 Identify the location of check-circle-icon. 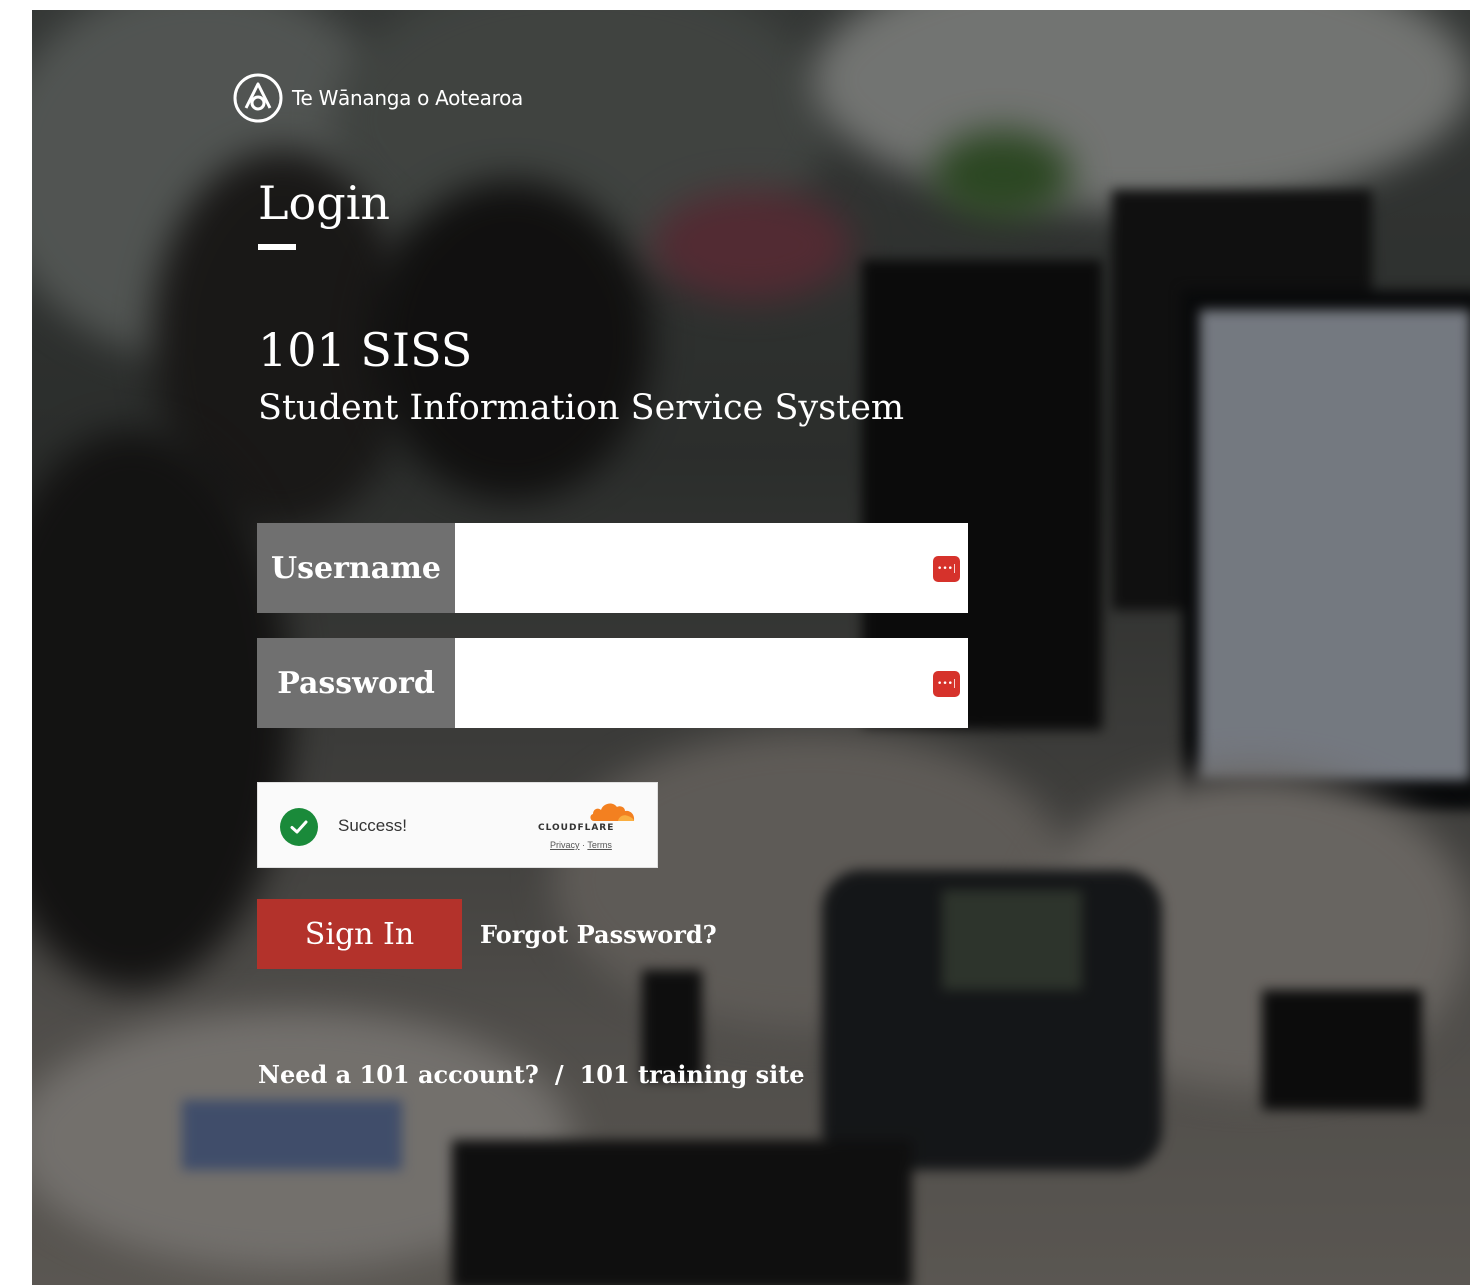
(299, 827).